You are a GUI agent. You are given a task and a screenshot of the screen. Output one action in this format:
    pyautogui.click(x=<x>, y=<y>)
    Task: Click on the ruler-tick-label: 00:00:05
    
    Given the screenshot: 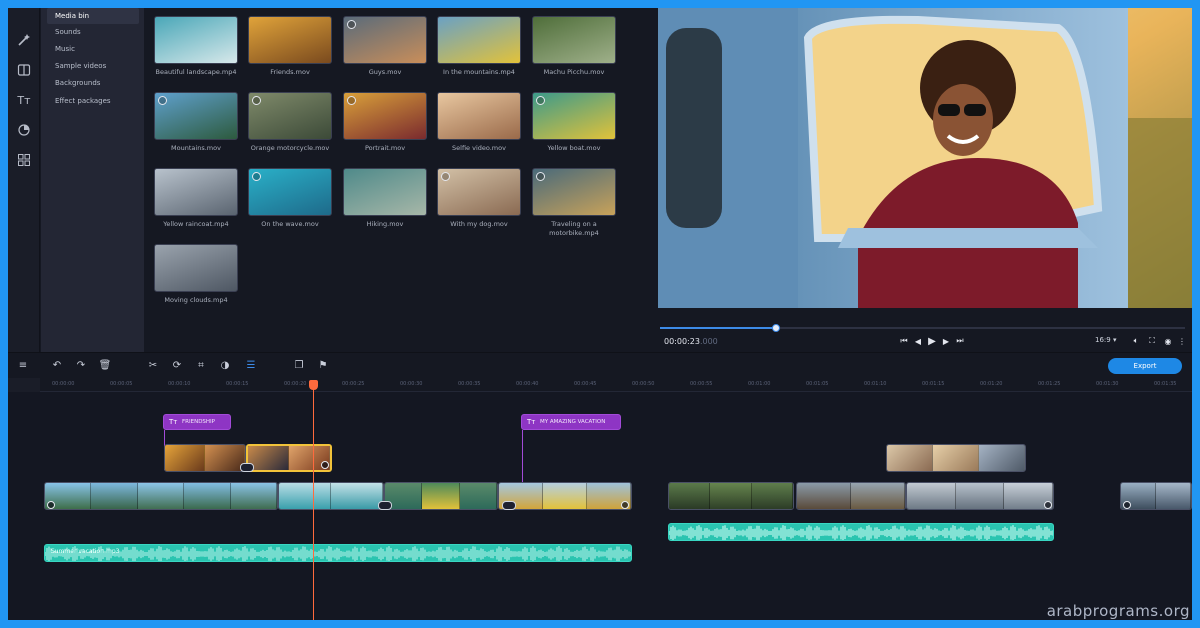 What is the action you would take?
    pyautogui.click(x=121, y=384)
    